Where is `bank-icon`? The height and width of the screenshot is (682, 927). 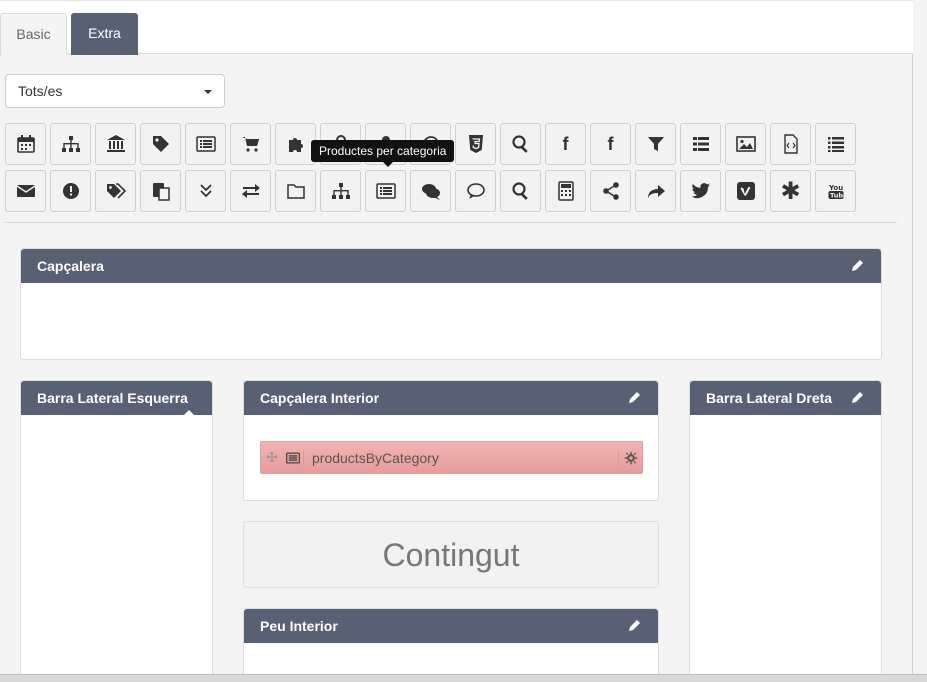 bank-icon is located at coordinates (115, 144).